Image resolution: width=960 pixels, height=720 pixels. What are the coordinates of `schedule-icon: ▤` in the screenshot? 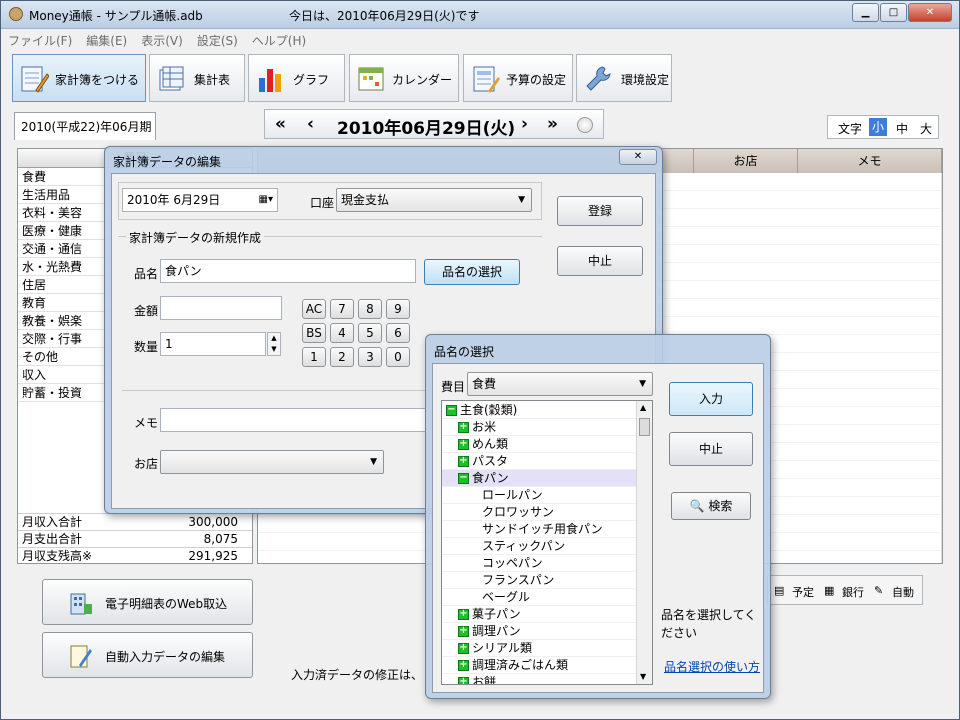 It's located at (779, 590).